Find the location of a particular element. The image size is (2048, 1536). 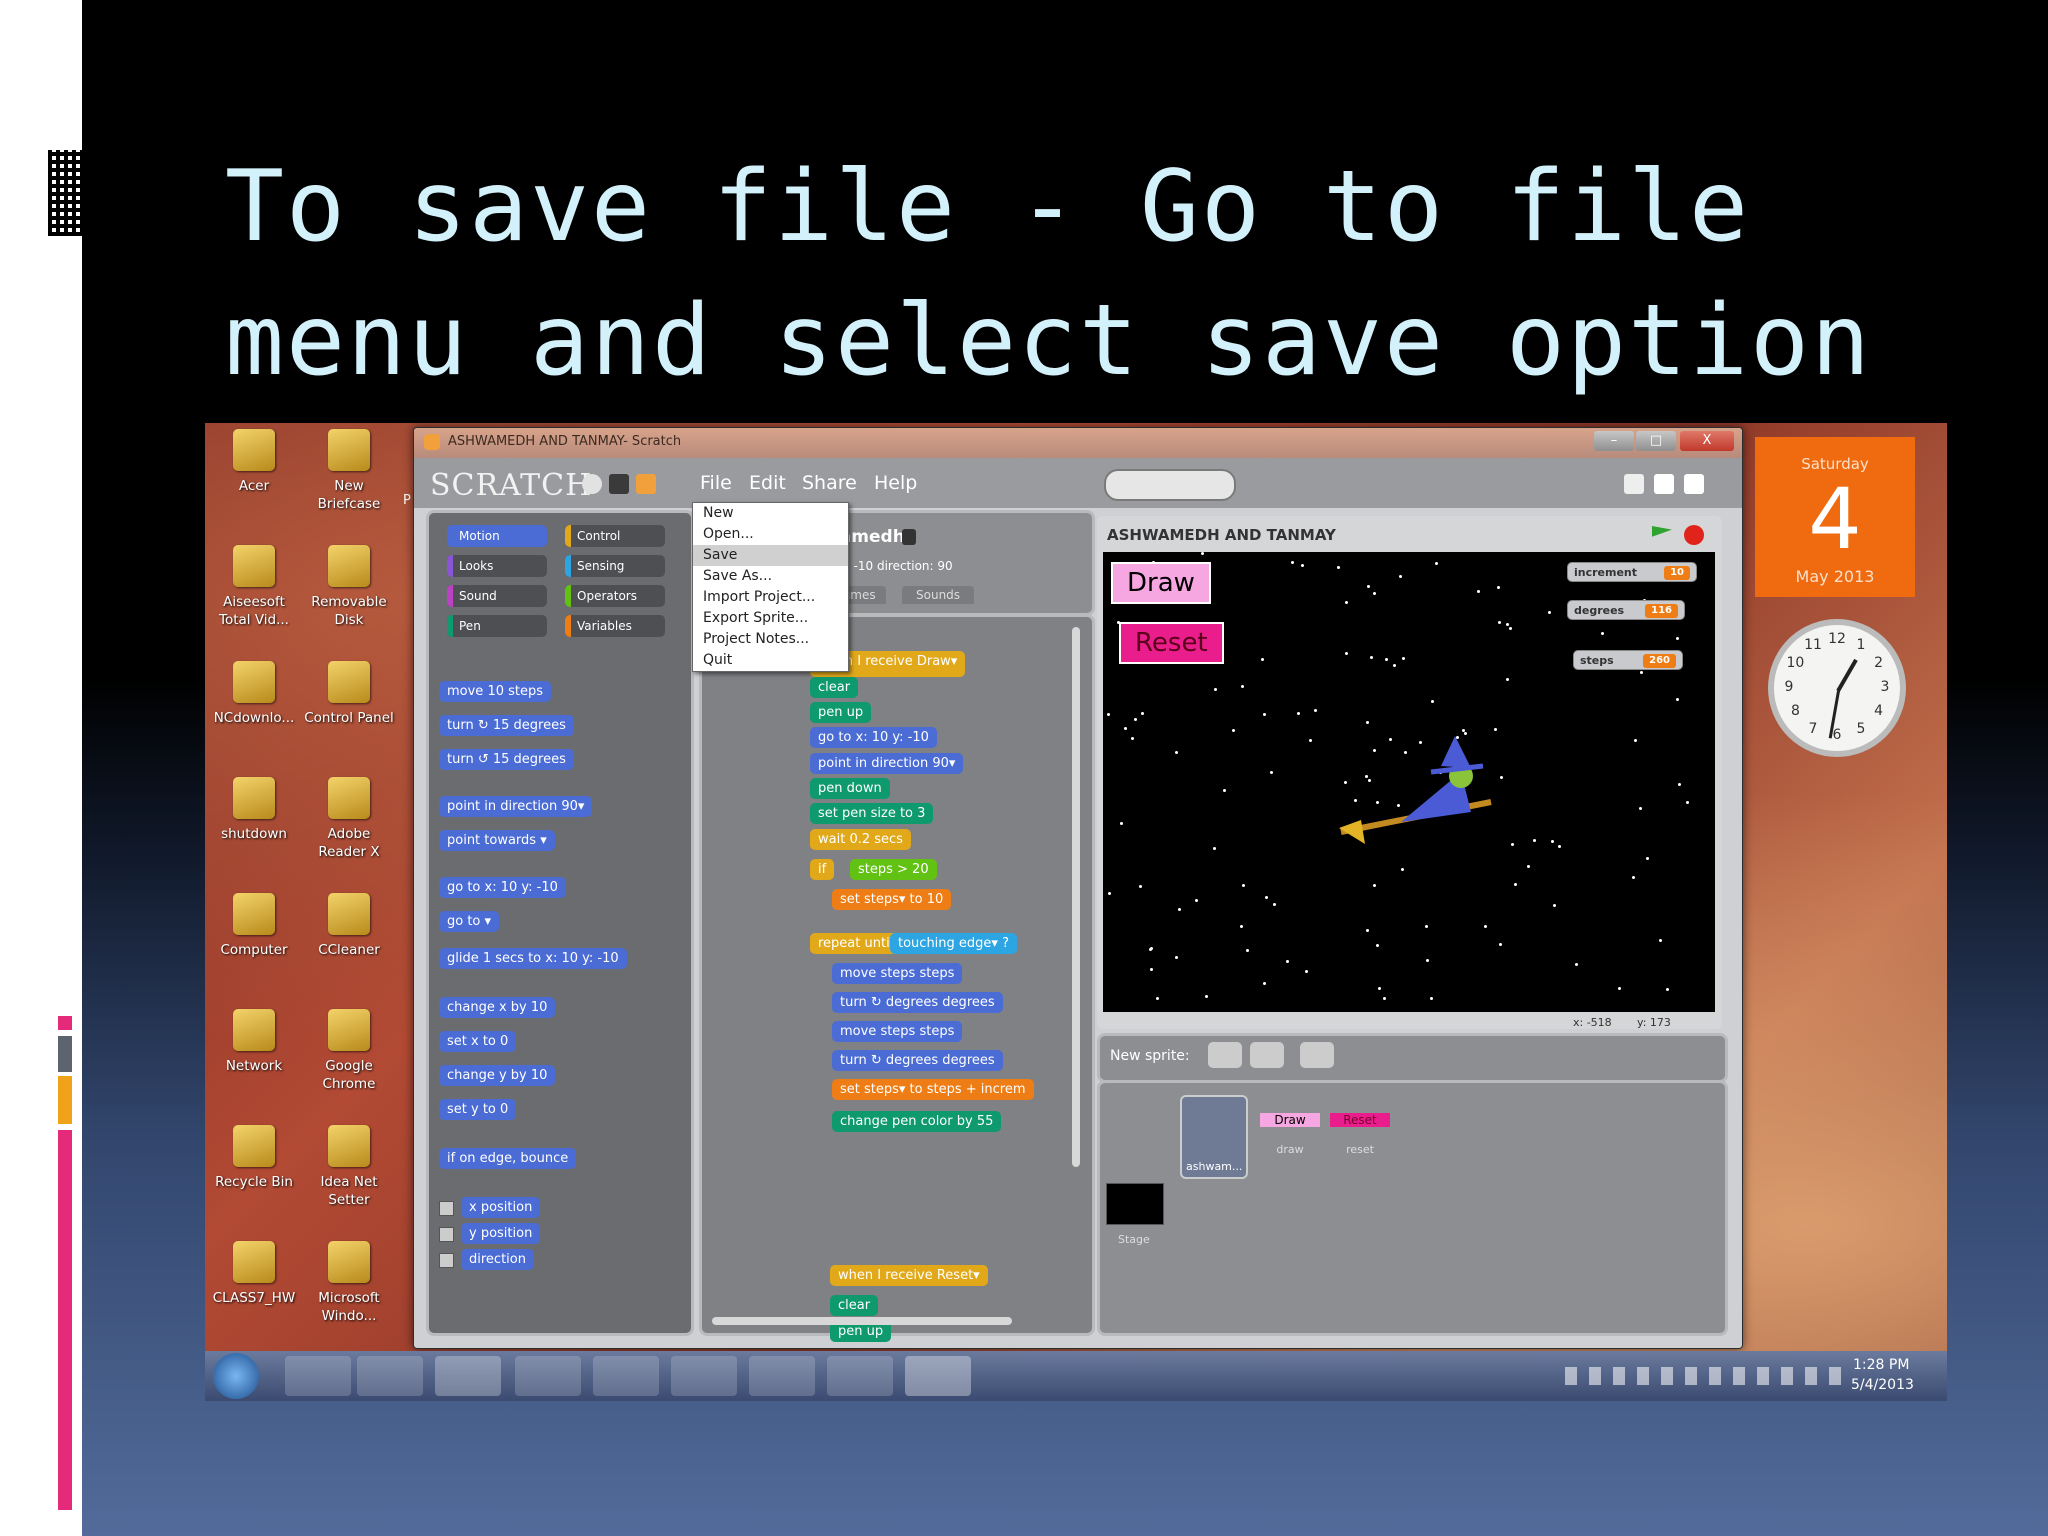

desktop-icon-1: New Briefcase is located at coordinates (349, 471).